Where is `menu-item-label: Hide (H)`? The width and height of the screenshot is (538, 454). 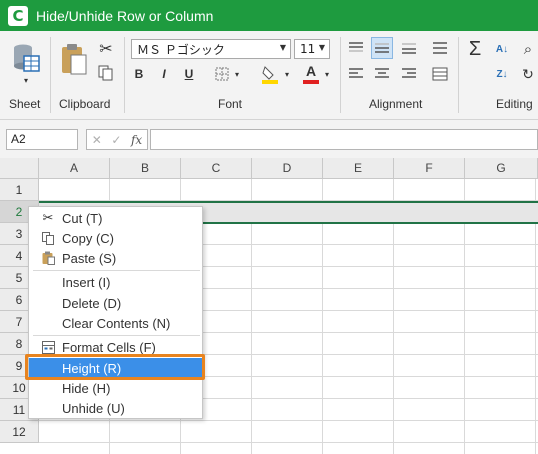
menu-item-label: Hide (H) is located at coordinates (86, 388).